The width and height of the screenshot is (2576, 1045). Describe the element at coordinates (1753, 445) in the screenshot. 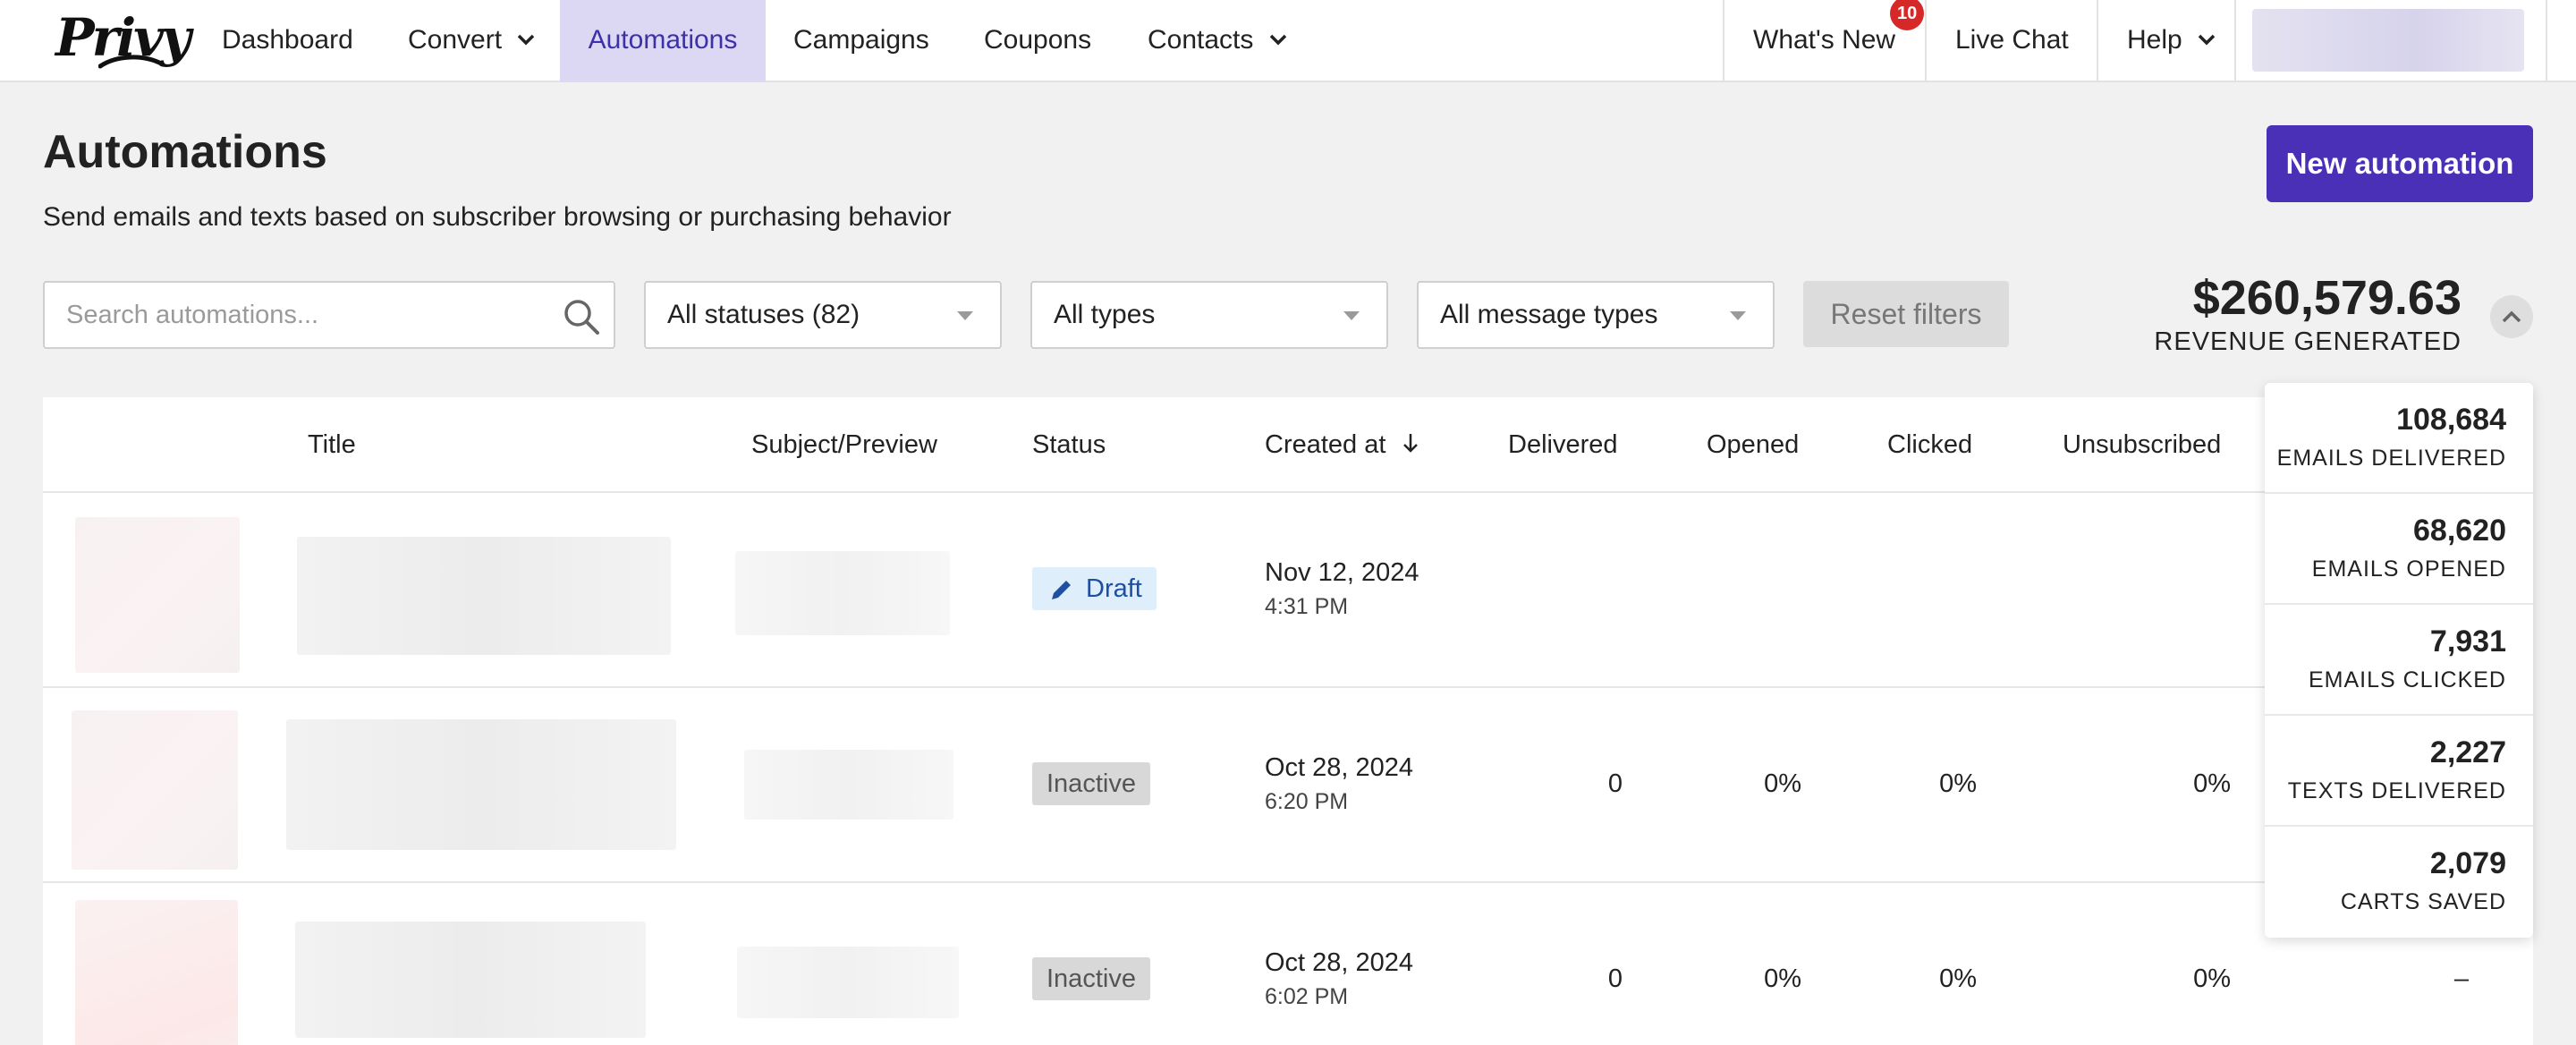

I see `column-header-opened: Opened` at that location.